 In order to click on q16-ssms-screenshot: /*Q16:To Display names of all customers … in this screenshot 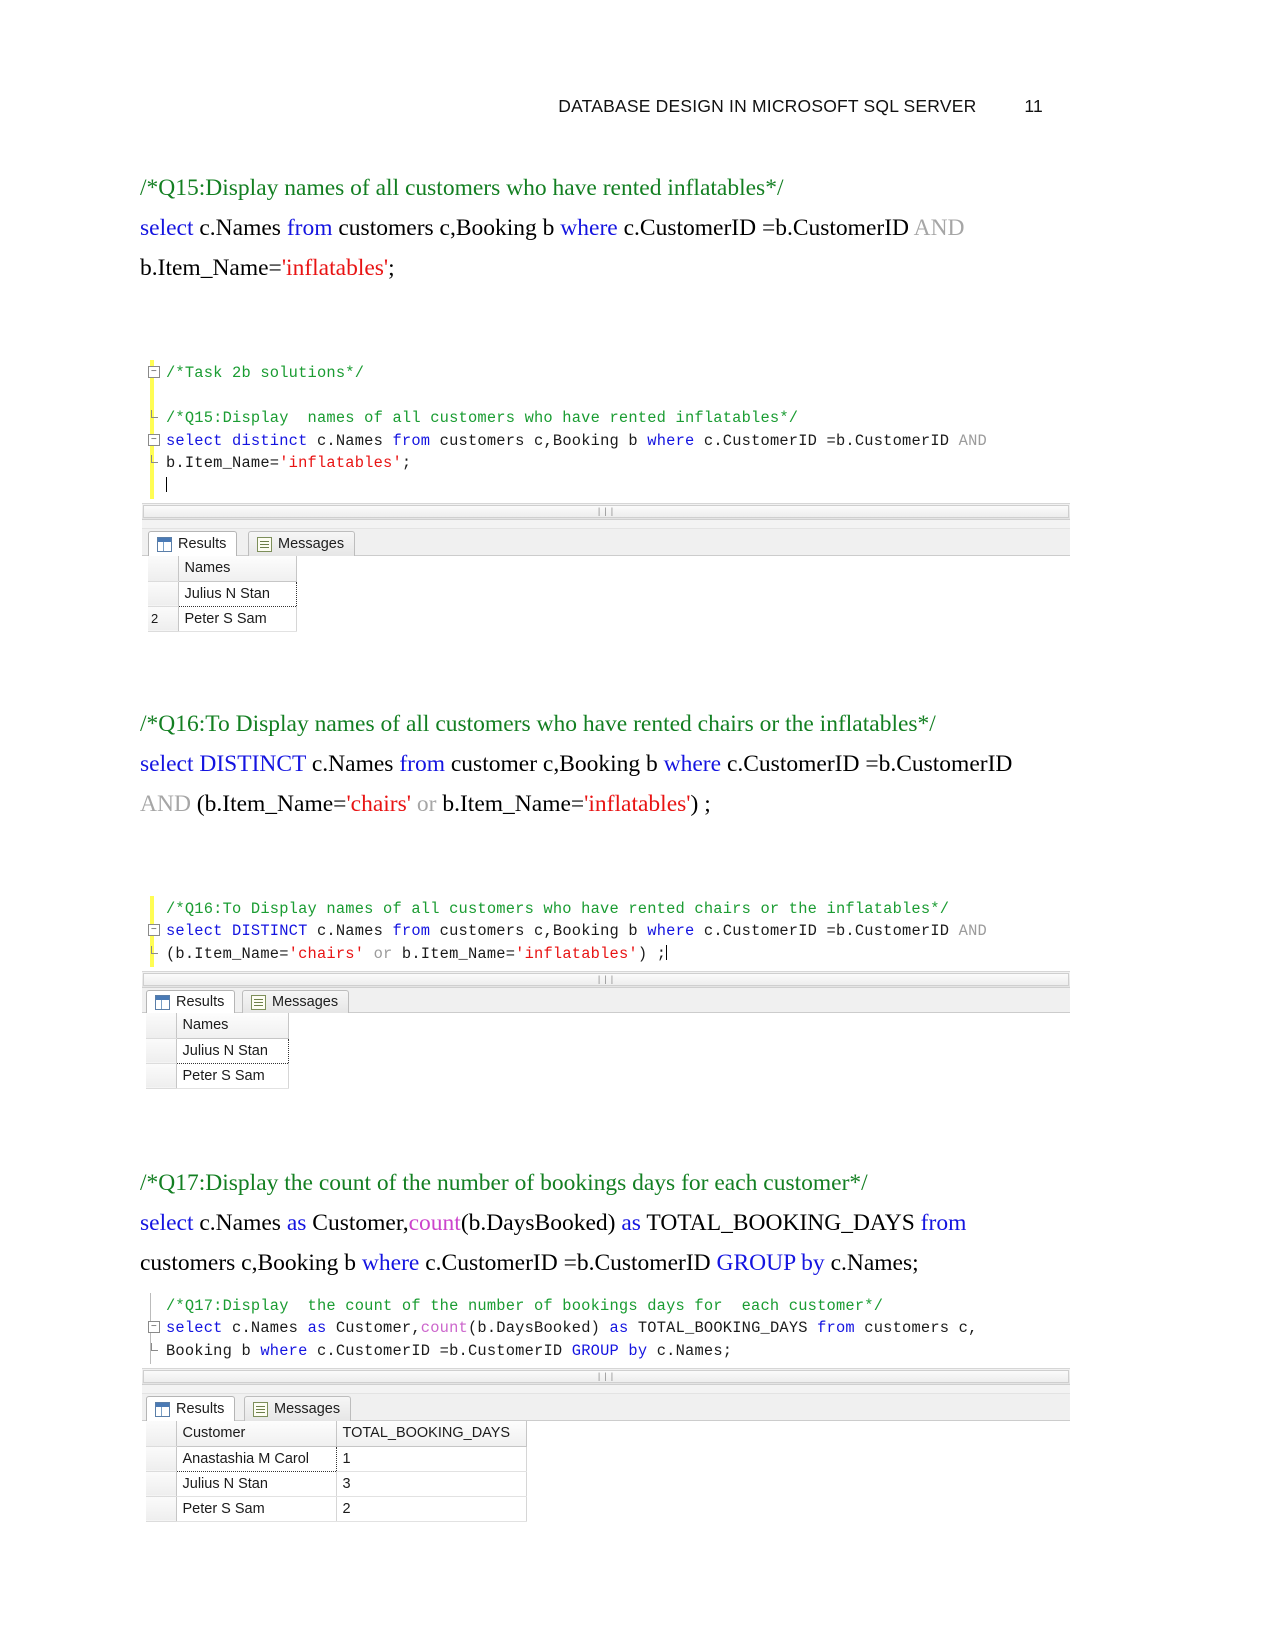, I will do `click(606, 990)`.